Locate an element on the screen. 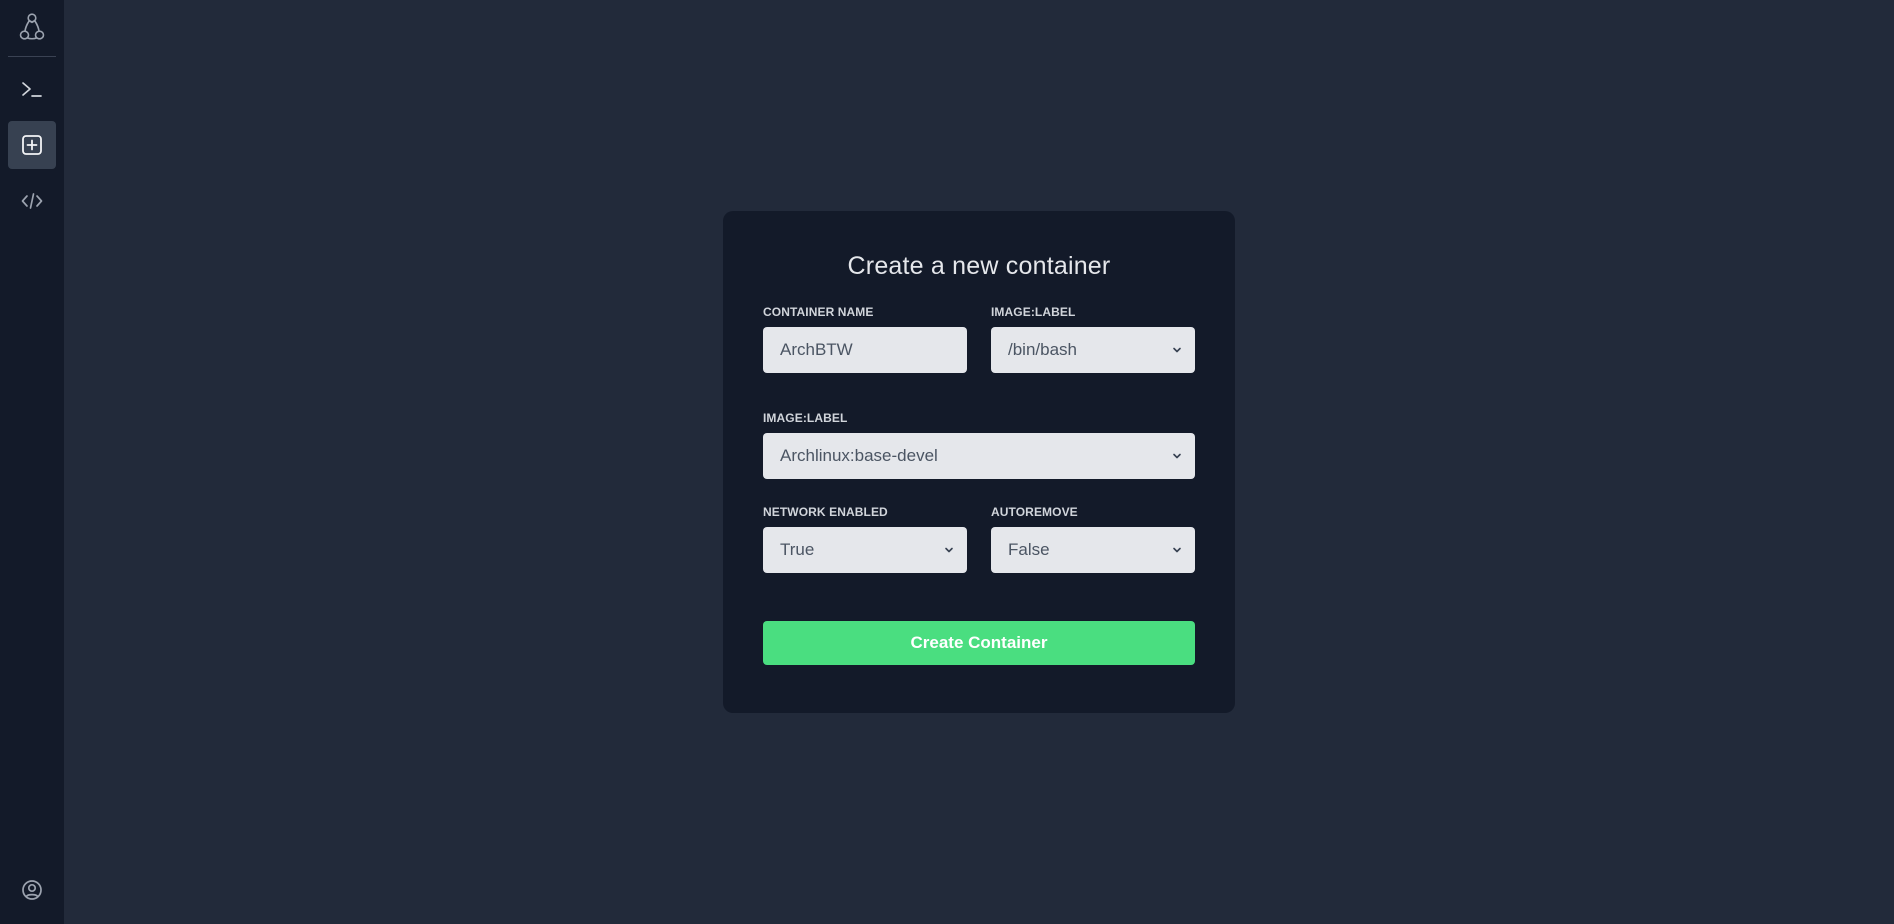  create-container-button: Create Container is located at coordinates (979, 643).